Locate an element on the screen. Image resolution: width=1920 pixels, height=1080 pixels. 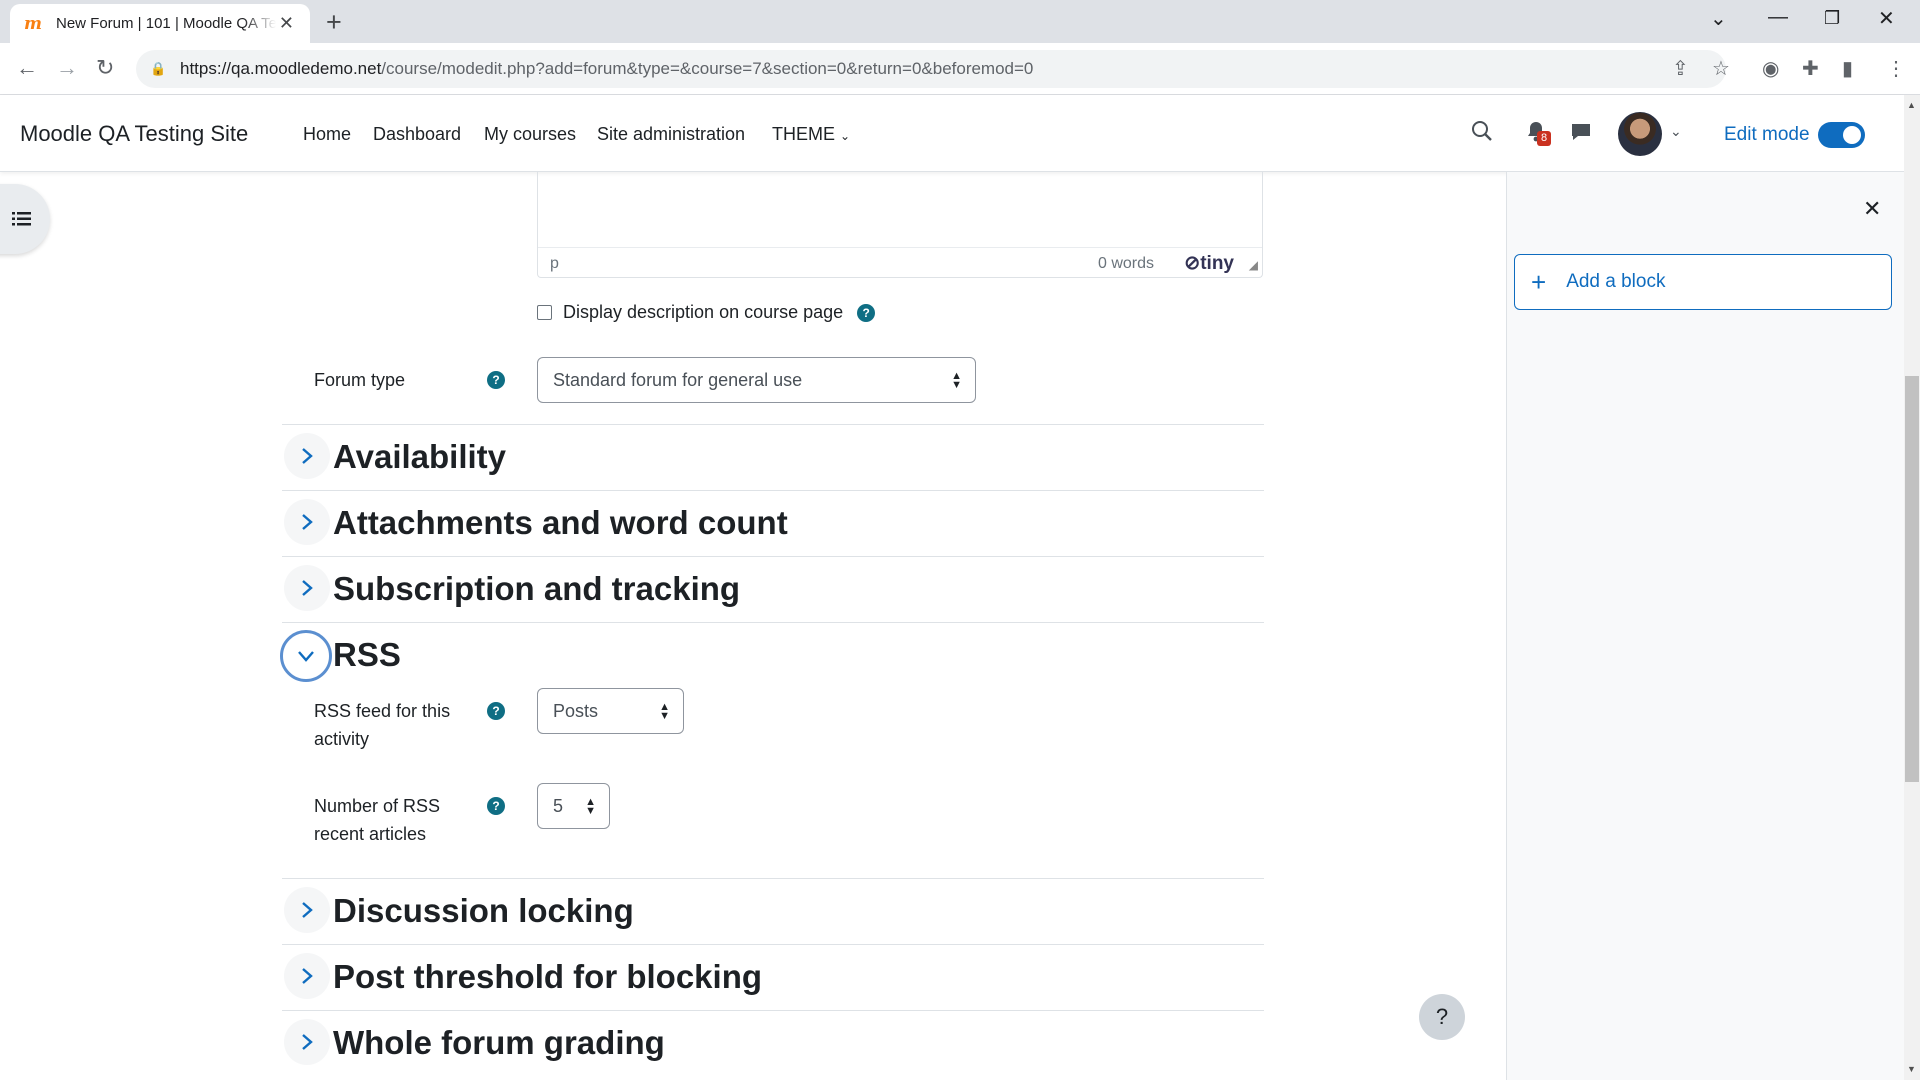
editor-element-path: p is located at coordinates (554, 264).